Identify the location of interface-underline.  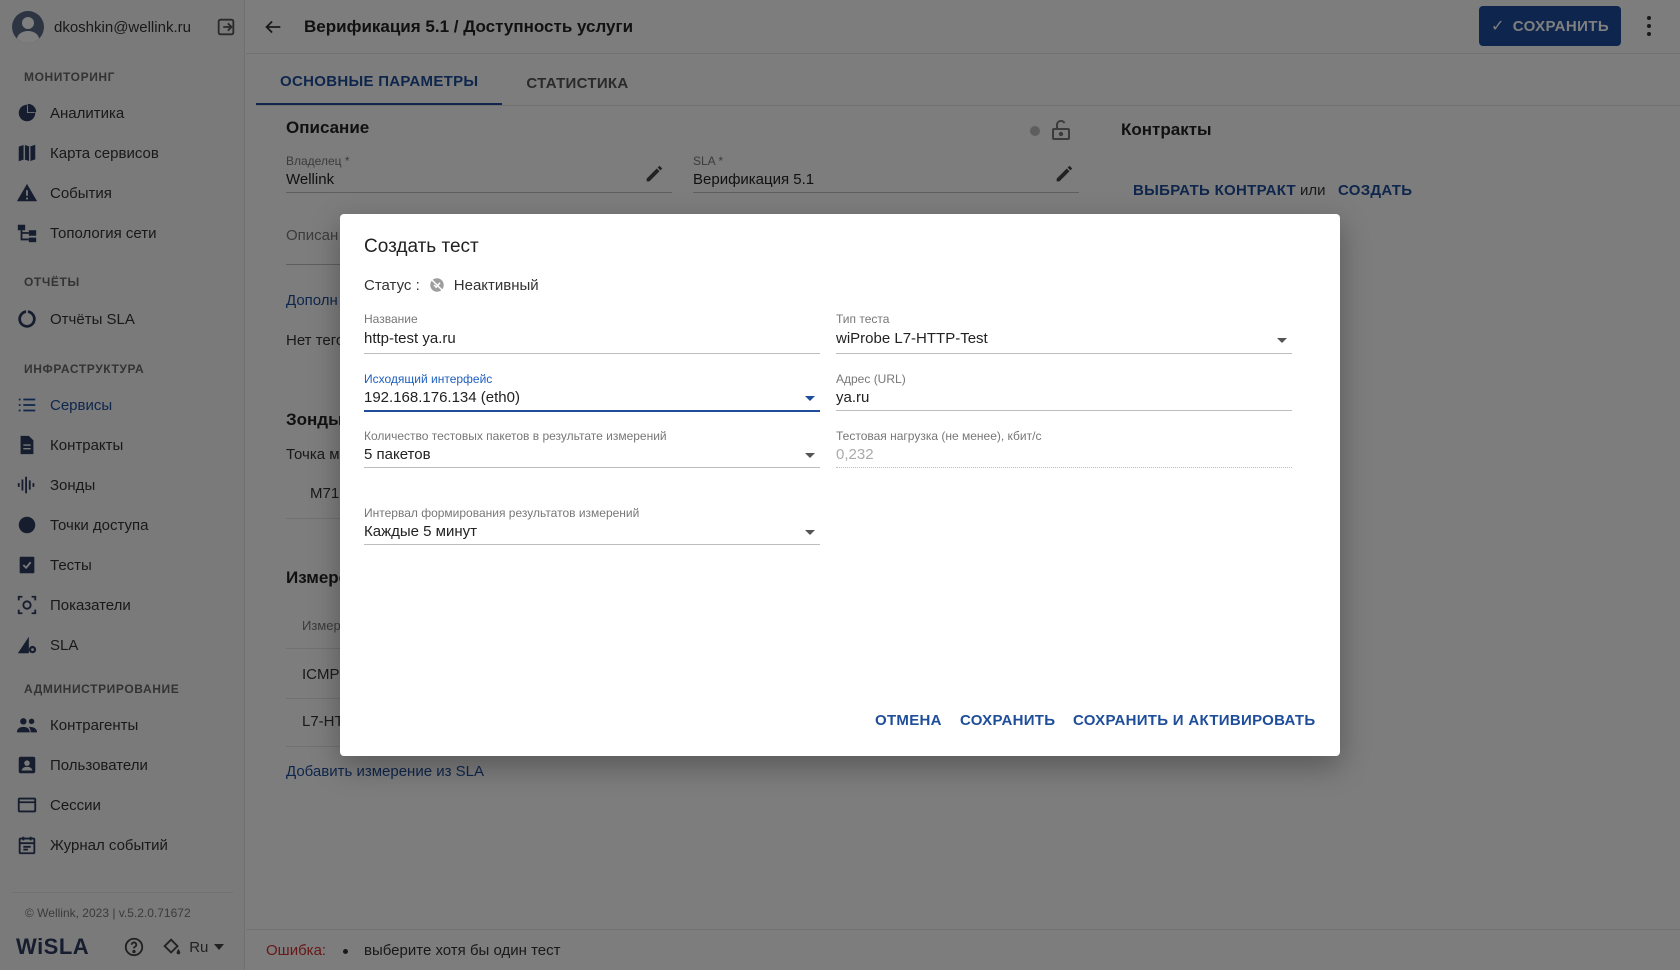
(592, 411).